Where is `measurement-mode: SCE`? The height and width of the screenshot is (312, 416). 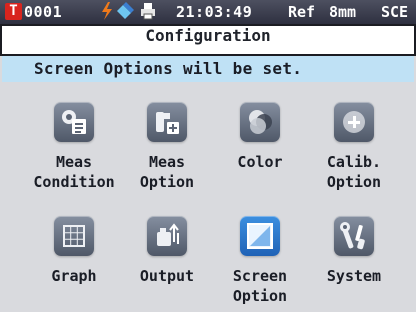
measurement-mode: SCE is located at coordinates (395, 12).